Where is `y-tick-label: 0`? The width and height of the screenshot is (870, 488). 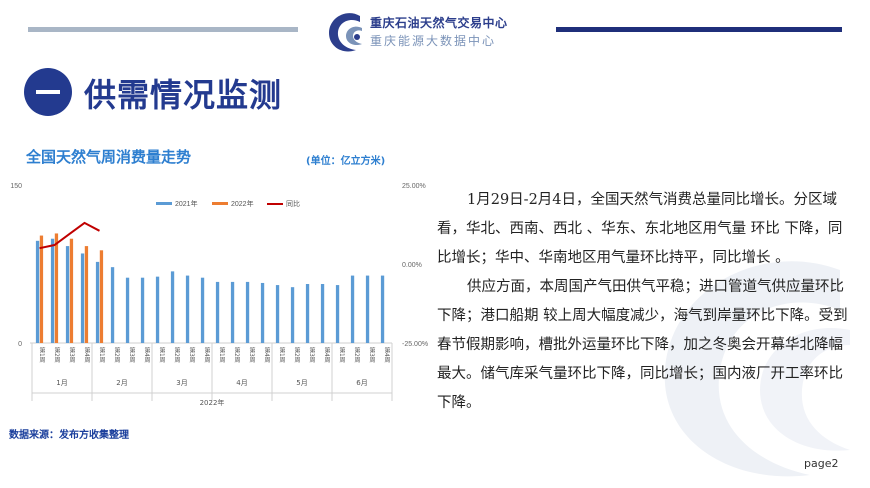
y-tick-label: 0 is located at coordinates (20, 344).